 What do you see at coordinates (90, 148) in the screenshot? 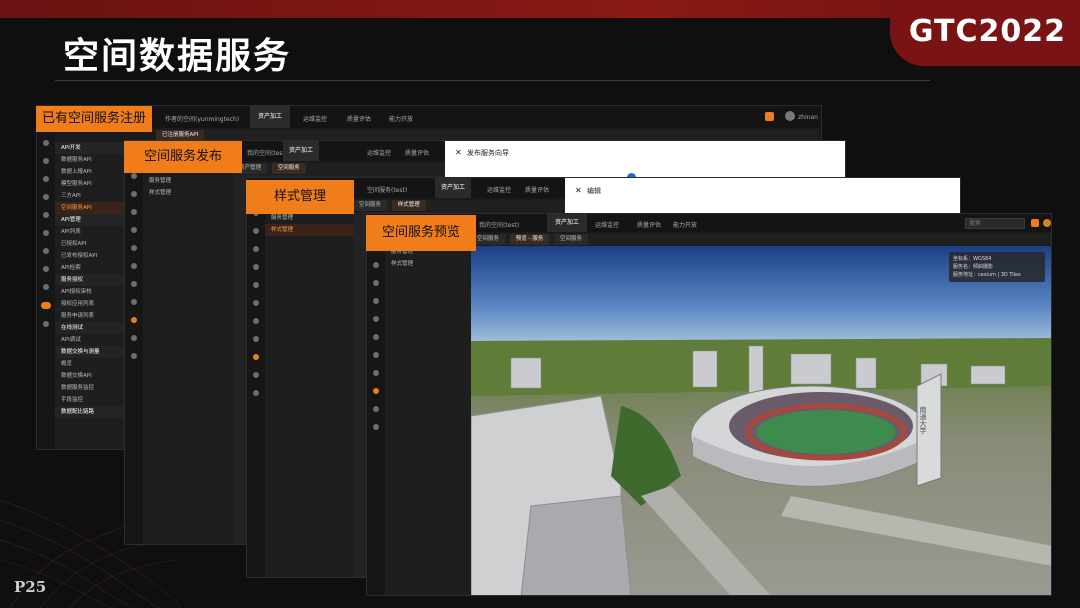
I see `sidebar-group-header: API开发` at bounding box center [90, 148].